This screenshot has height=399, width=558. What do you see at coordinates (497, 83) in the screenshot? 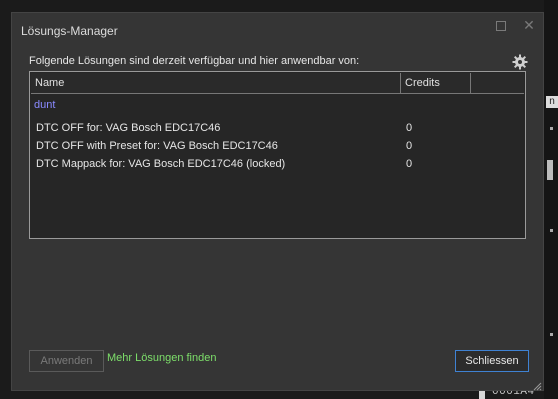
I see `column-header-extra` at bounding box center [497, 83].